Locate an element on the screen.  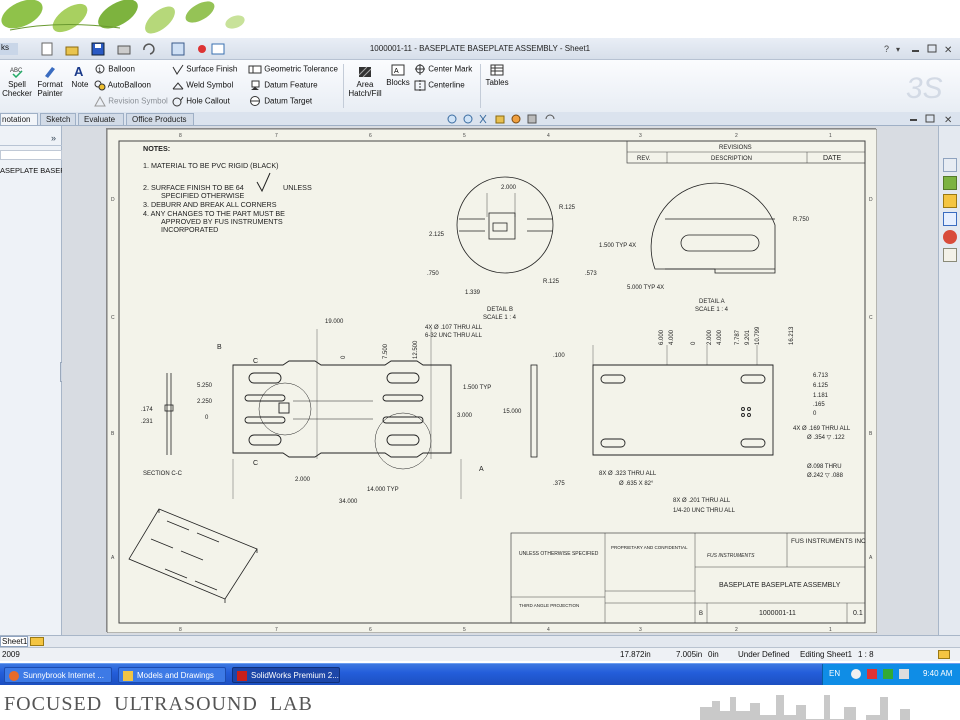
hole-callout-label: Hole Callout is located at coordinates (208, 101).